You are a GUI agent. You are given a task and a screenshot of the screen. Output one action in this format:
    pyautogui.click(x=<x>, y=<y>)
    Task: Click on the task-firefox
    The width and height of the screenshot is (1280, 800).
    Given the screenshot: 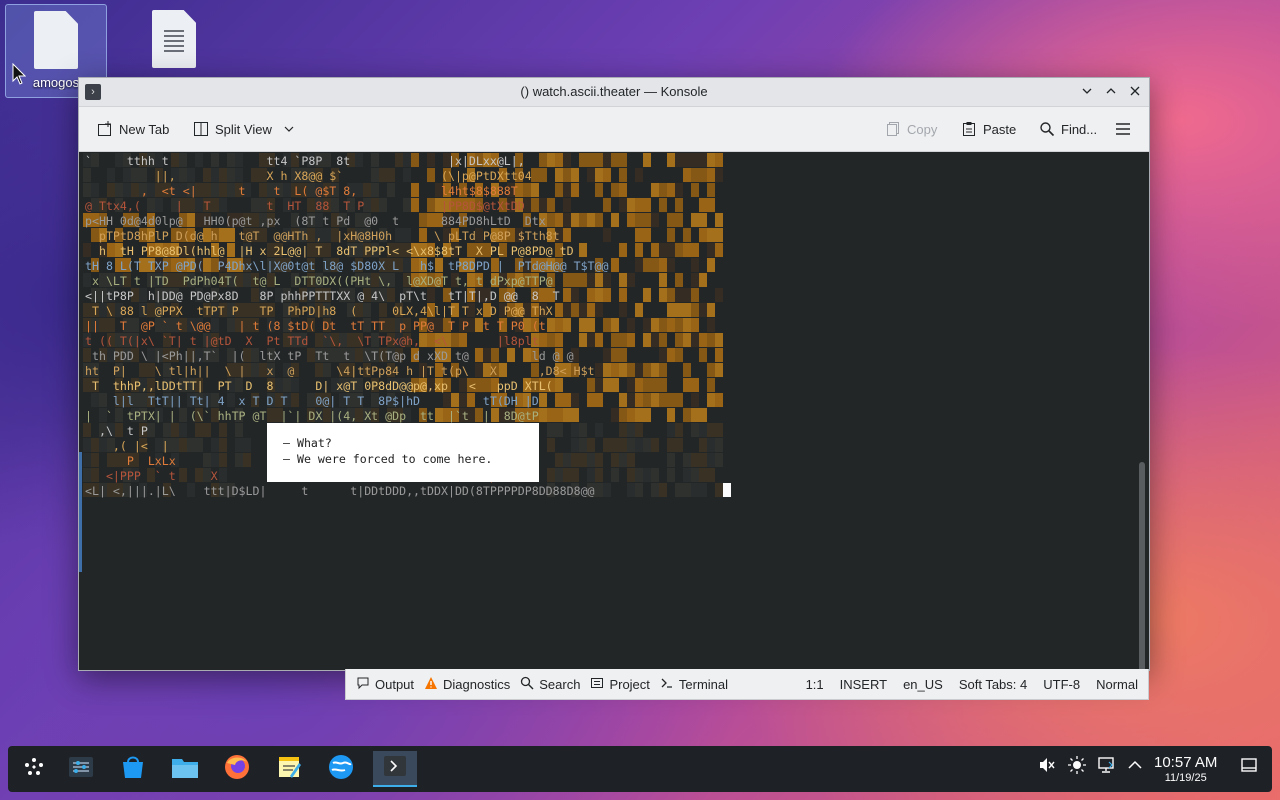 What is the action you would take?
    pyautogui.click(x=237, y=769)
    